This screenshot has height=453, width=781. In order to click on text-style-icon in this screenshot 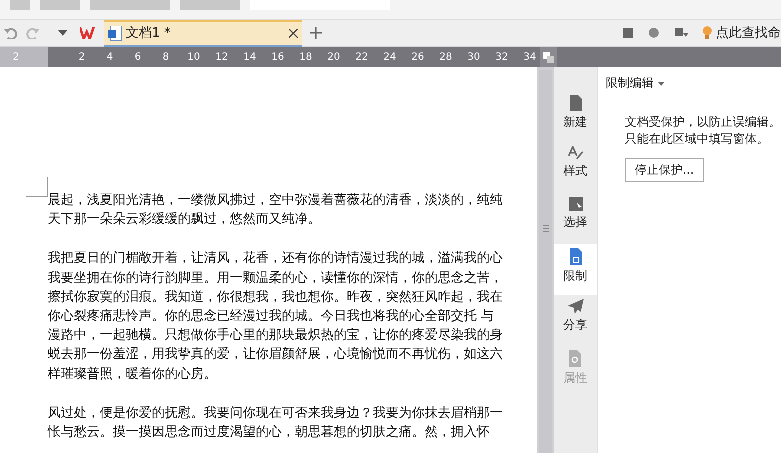, I will do `click(576, 153)`.